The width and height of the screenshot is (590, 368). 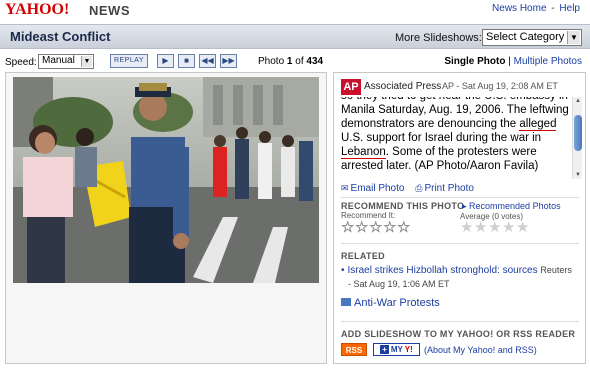 What do you see at coordinates (299, 61) in the screenshot?
I see `of-word: of` at bounding box center [299, 61].